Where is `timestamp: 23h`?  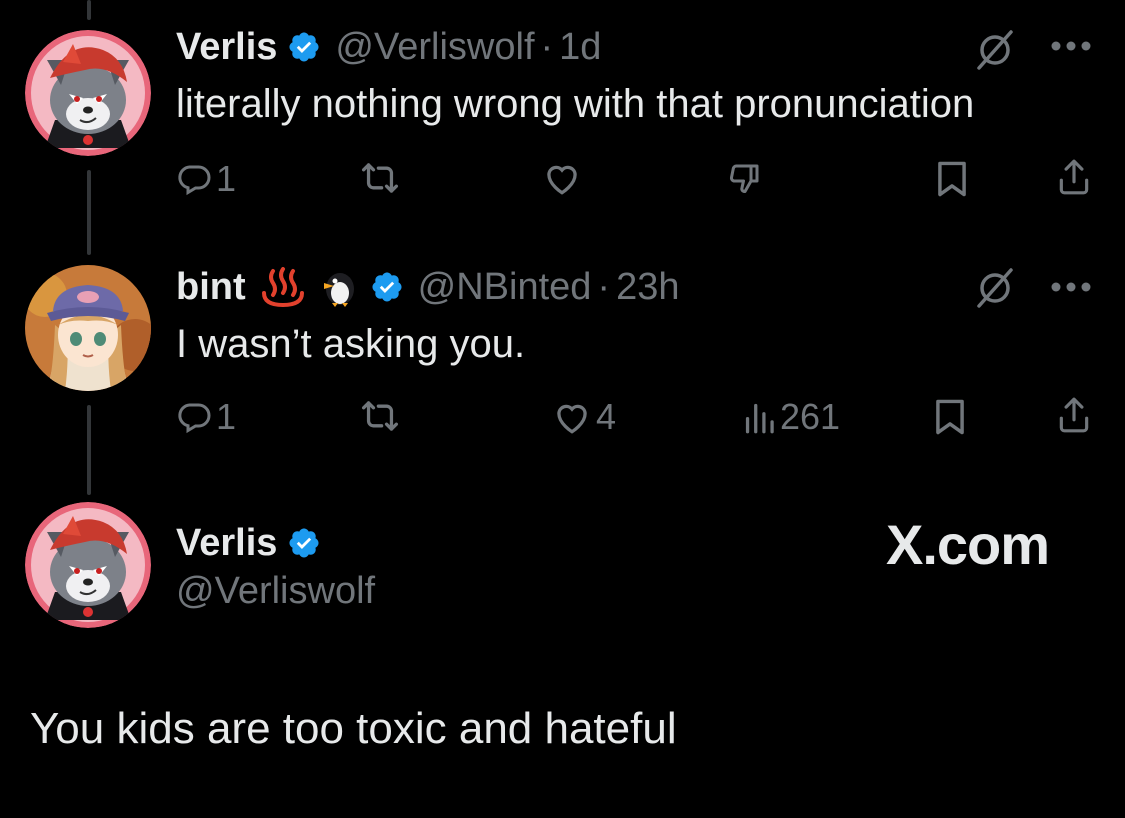
timestamp: 23h is located at coordinates (647, 287).